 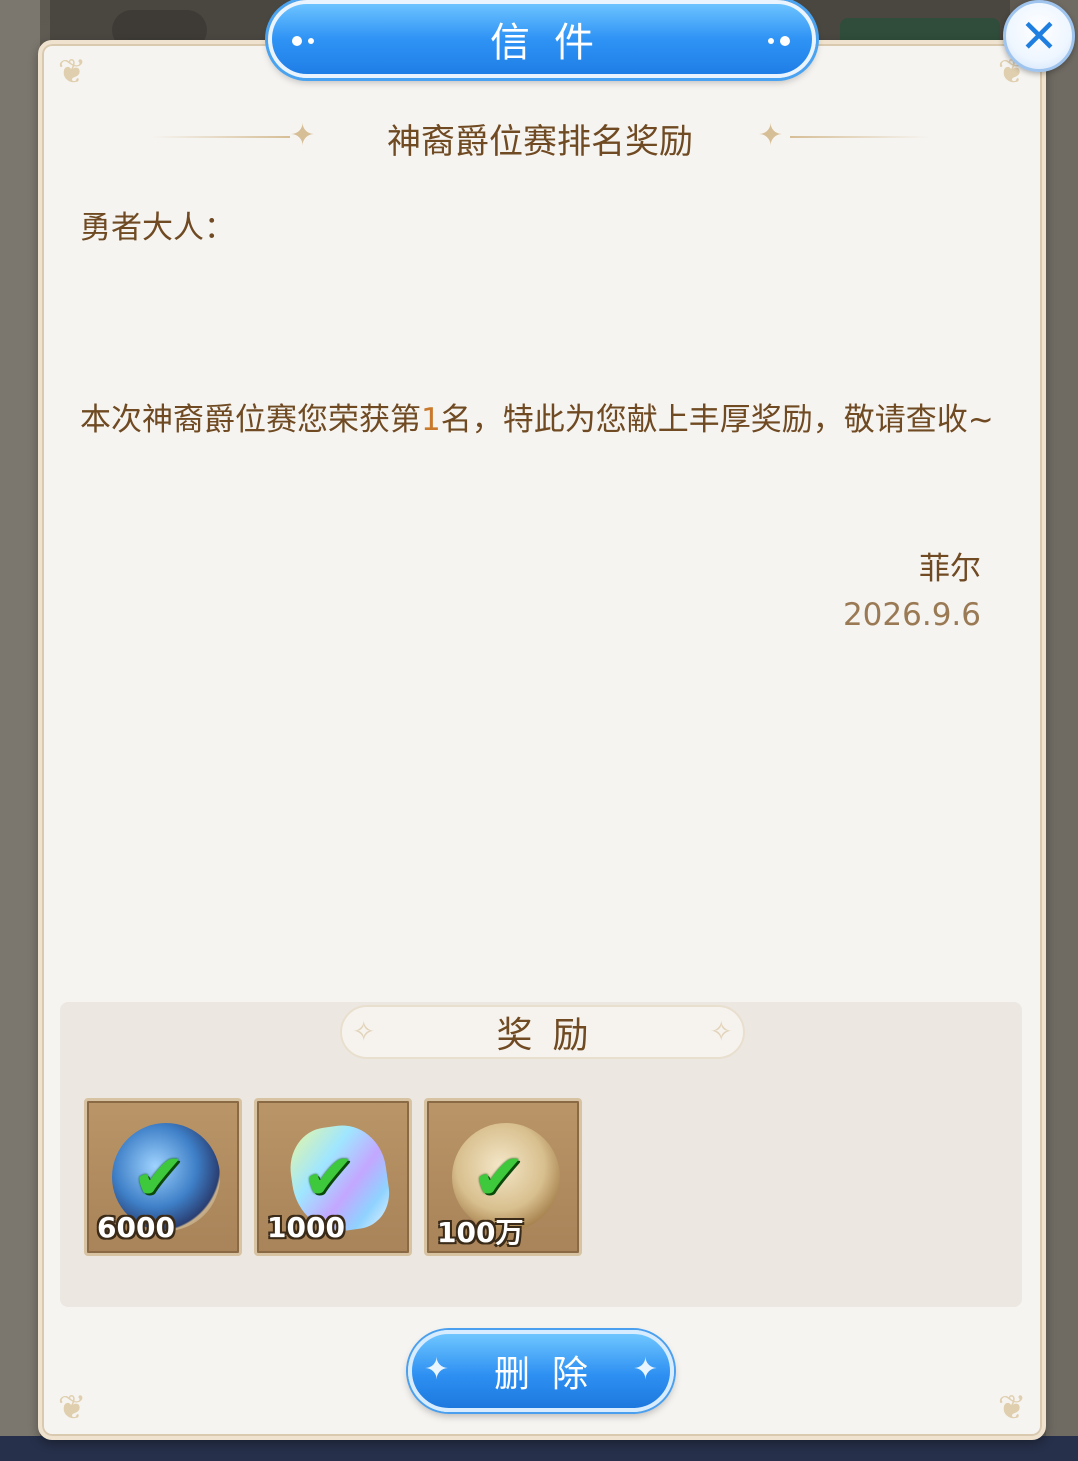 I want to click on mail-subject: 神裔爵位赛排名奖励, so click(x=540, y=142).